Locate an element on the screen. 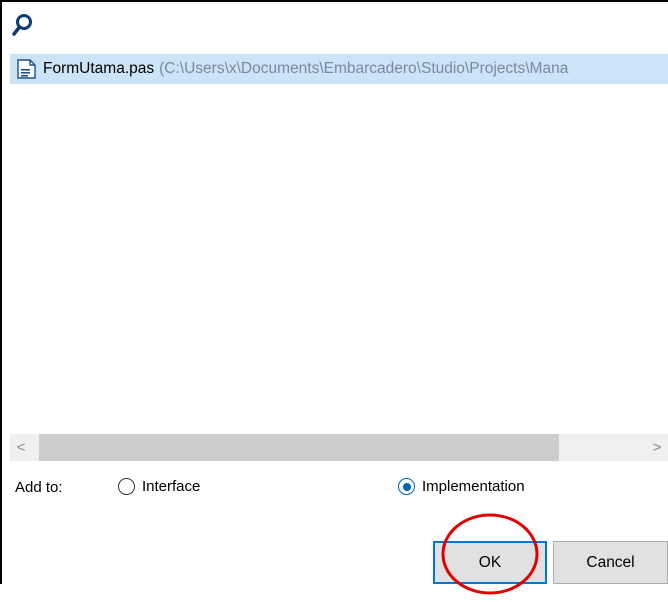 This screenshot has width=668, height=602. interface-radio: Interface is located at coordinates (159, 486).